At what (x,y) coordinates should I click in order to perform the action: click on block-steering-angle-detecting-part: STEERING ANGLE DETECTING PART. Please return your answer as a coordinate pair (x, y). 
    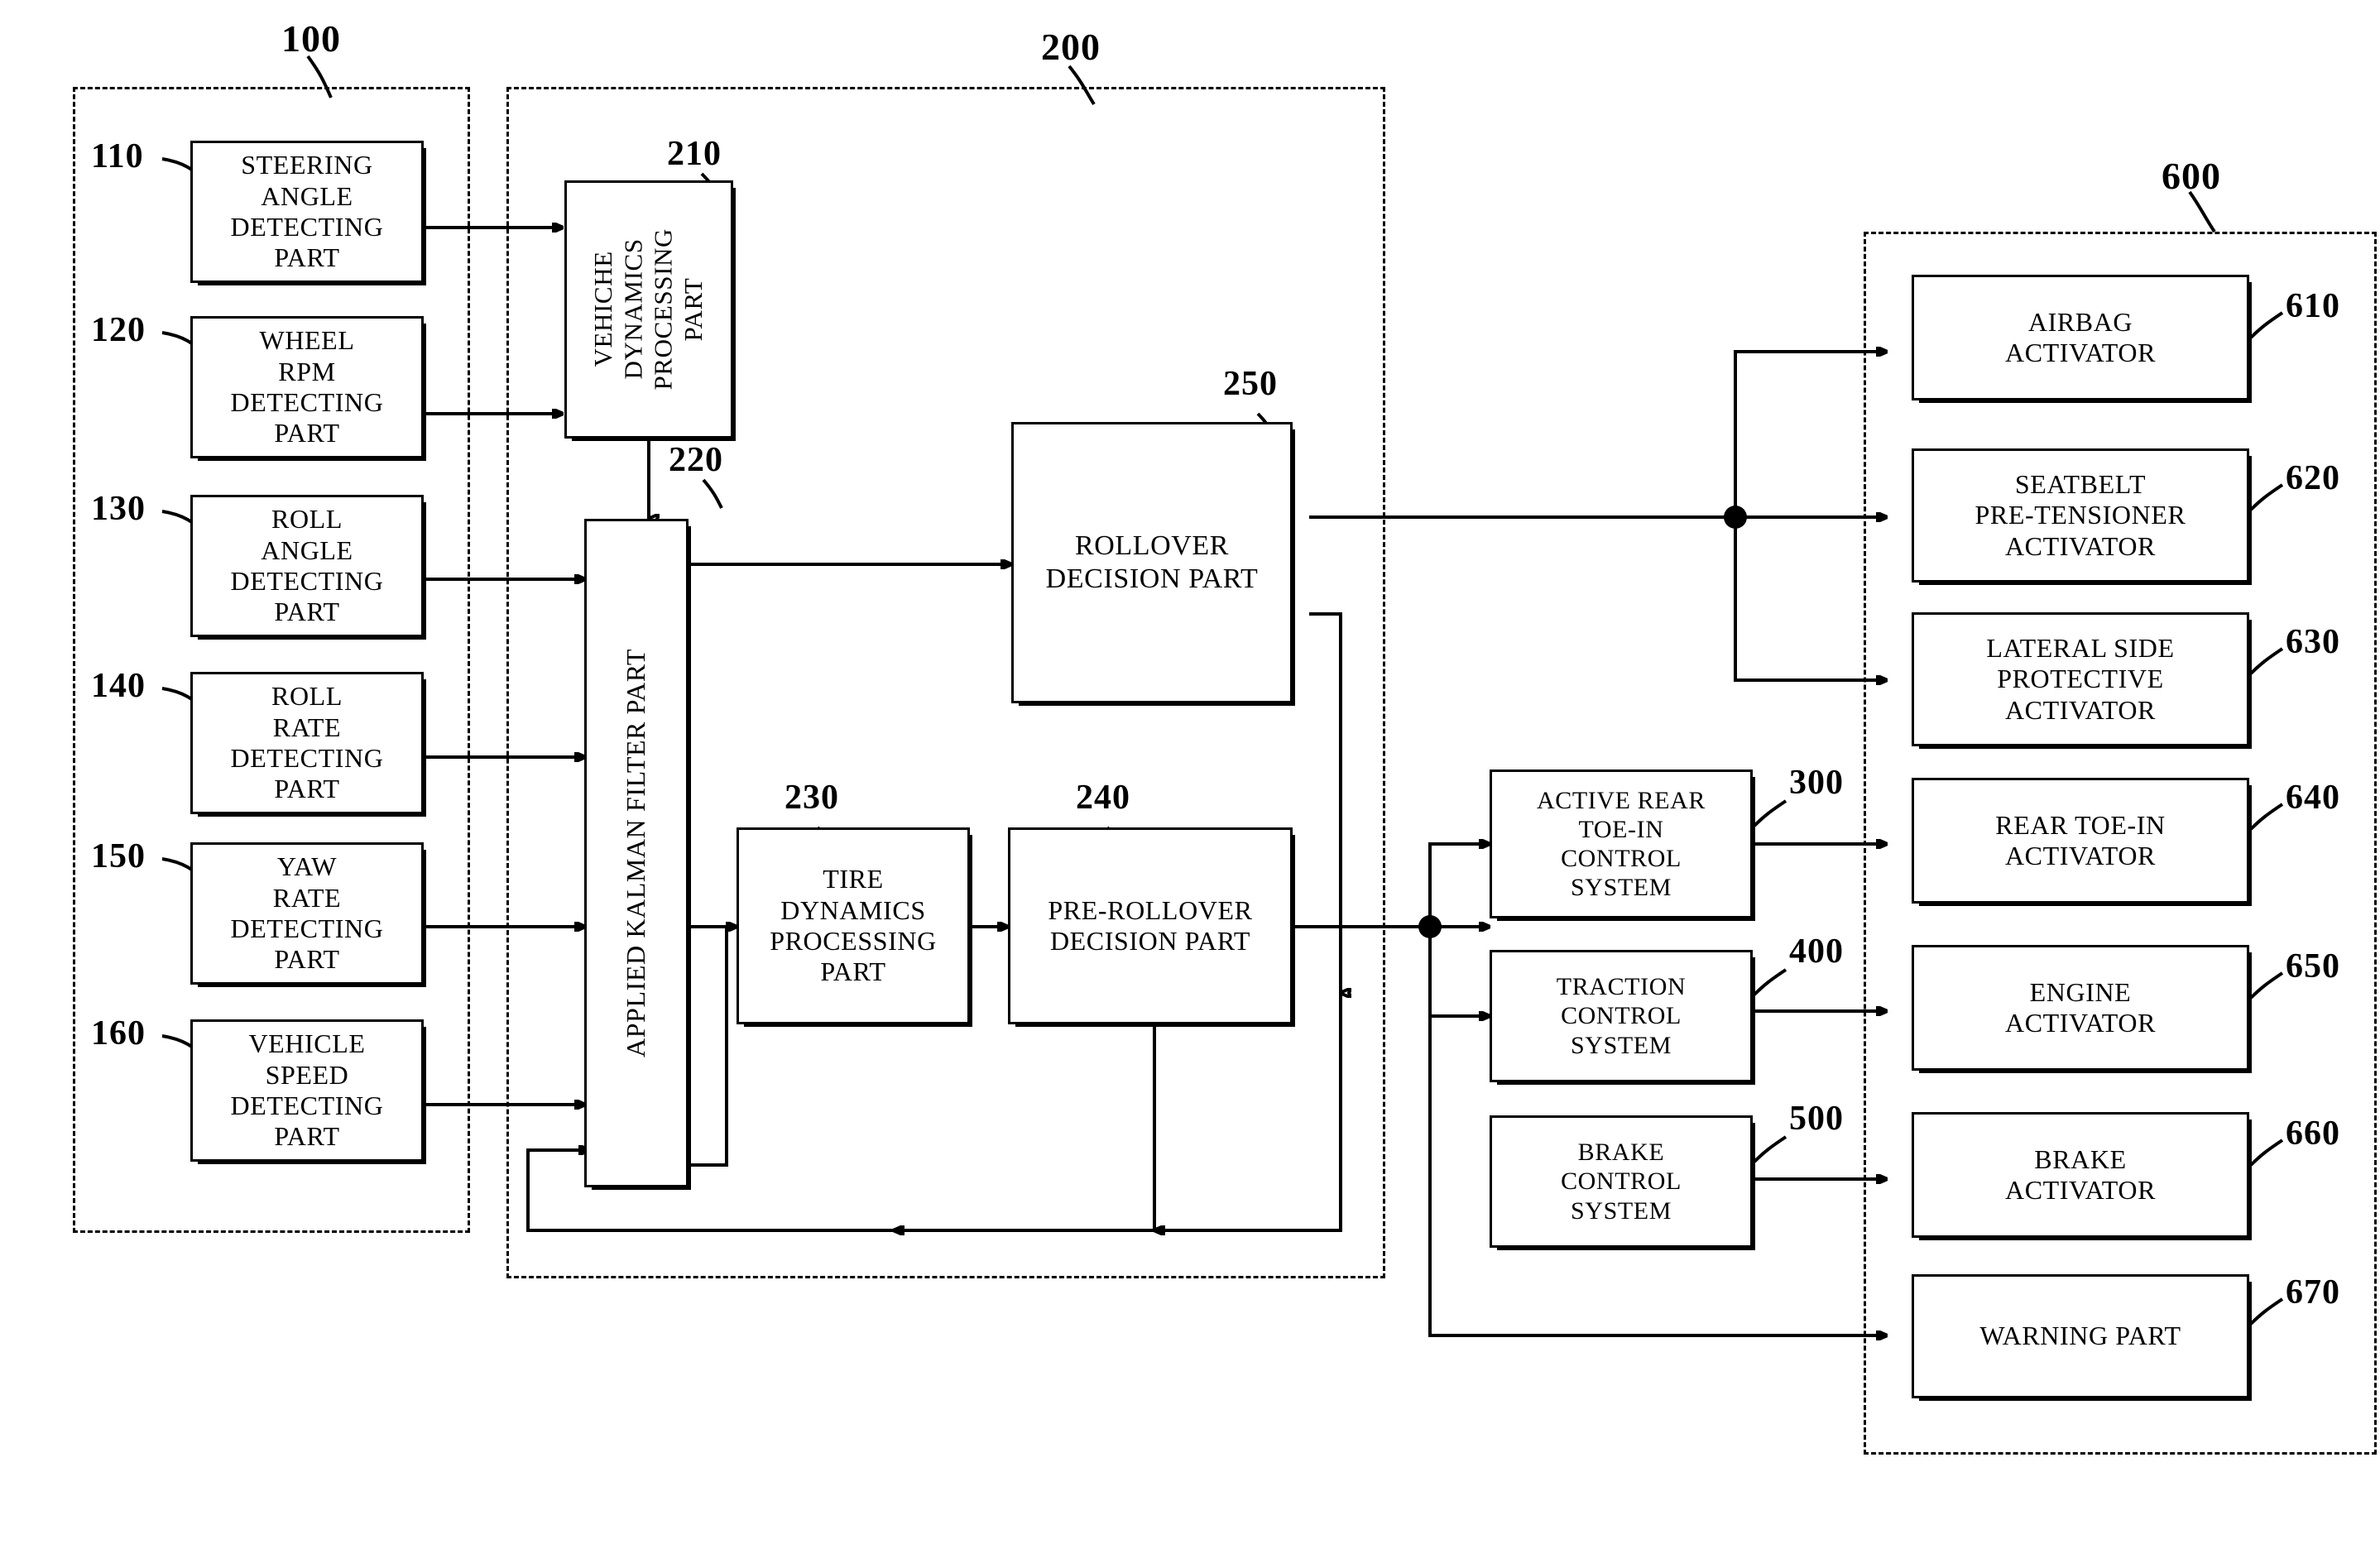
    Looking at the image, I should click on (308, 213).